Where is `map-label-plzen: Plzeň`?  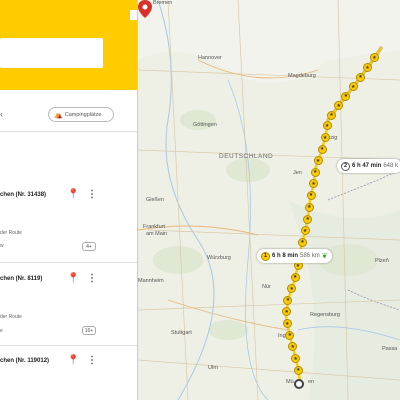
map-label-plzen: Plzeň is located at coordinates (382, 261).